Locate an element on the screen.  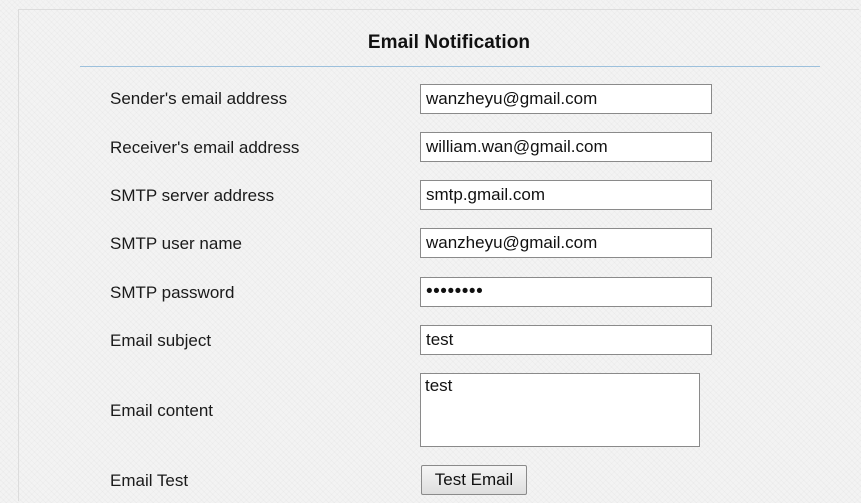
email-content-label: Email content is located at coordinates (161, 410).